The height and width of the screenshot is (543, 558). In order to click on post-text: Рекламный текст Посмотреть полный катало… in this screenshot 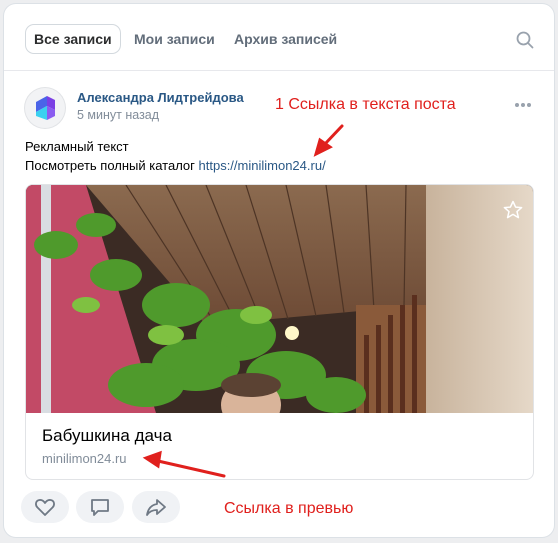, I will do `click(175, 156)`.